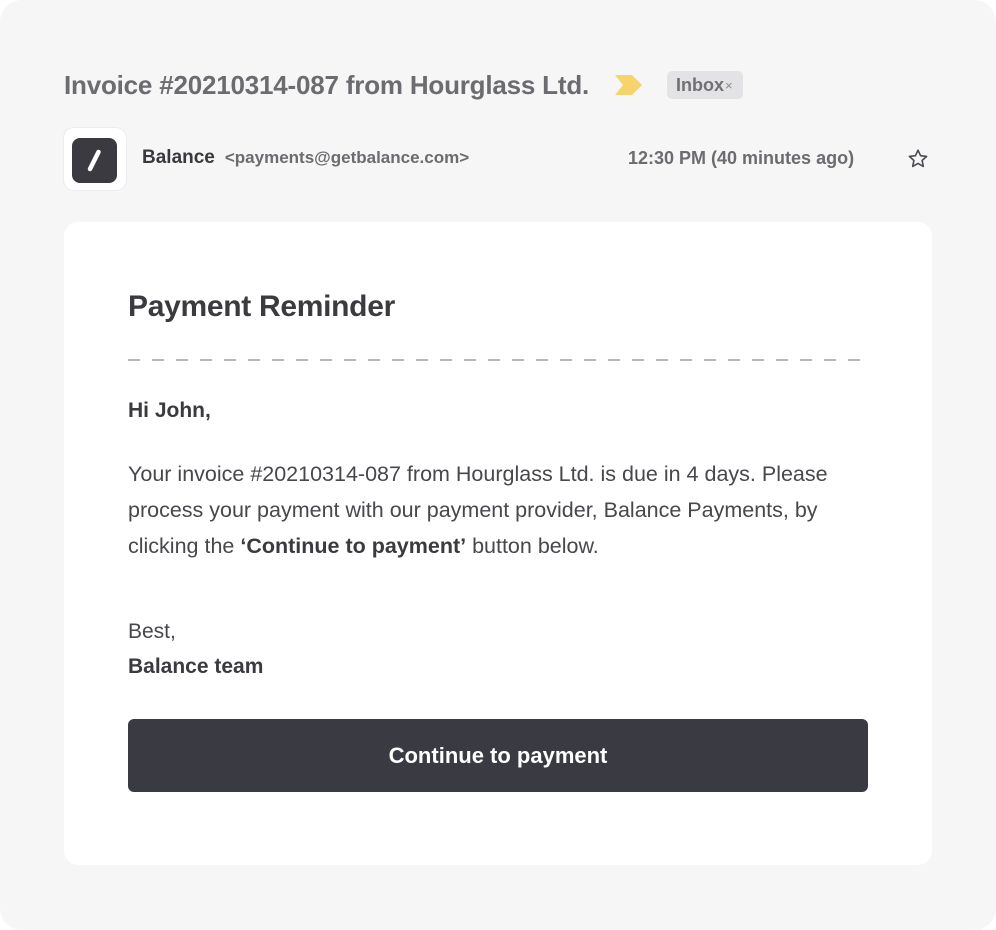 The width and height of the screenshot is (996, 930). What do you see at coordinates (532, 546) in the screenshot?
I see `body-text-end: button below.` at bounding box center [532, 546].